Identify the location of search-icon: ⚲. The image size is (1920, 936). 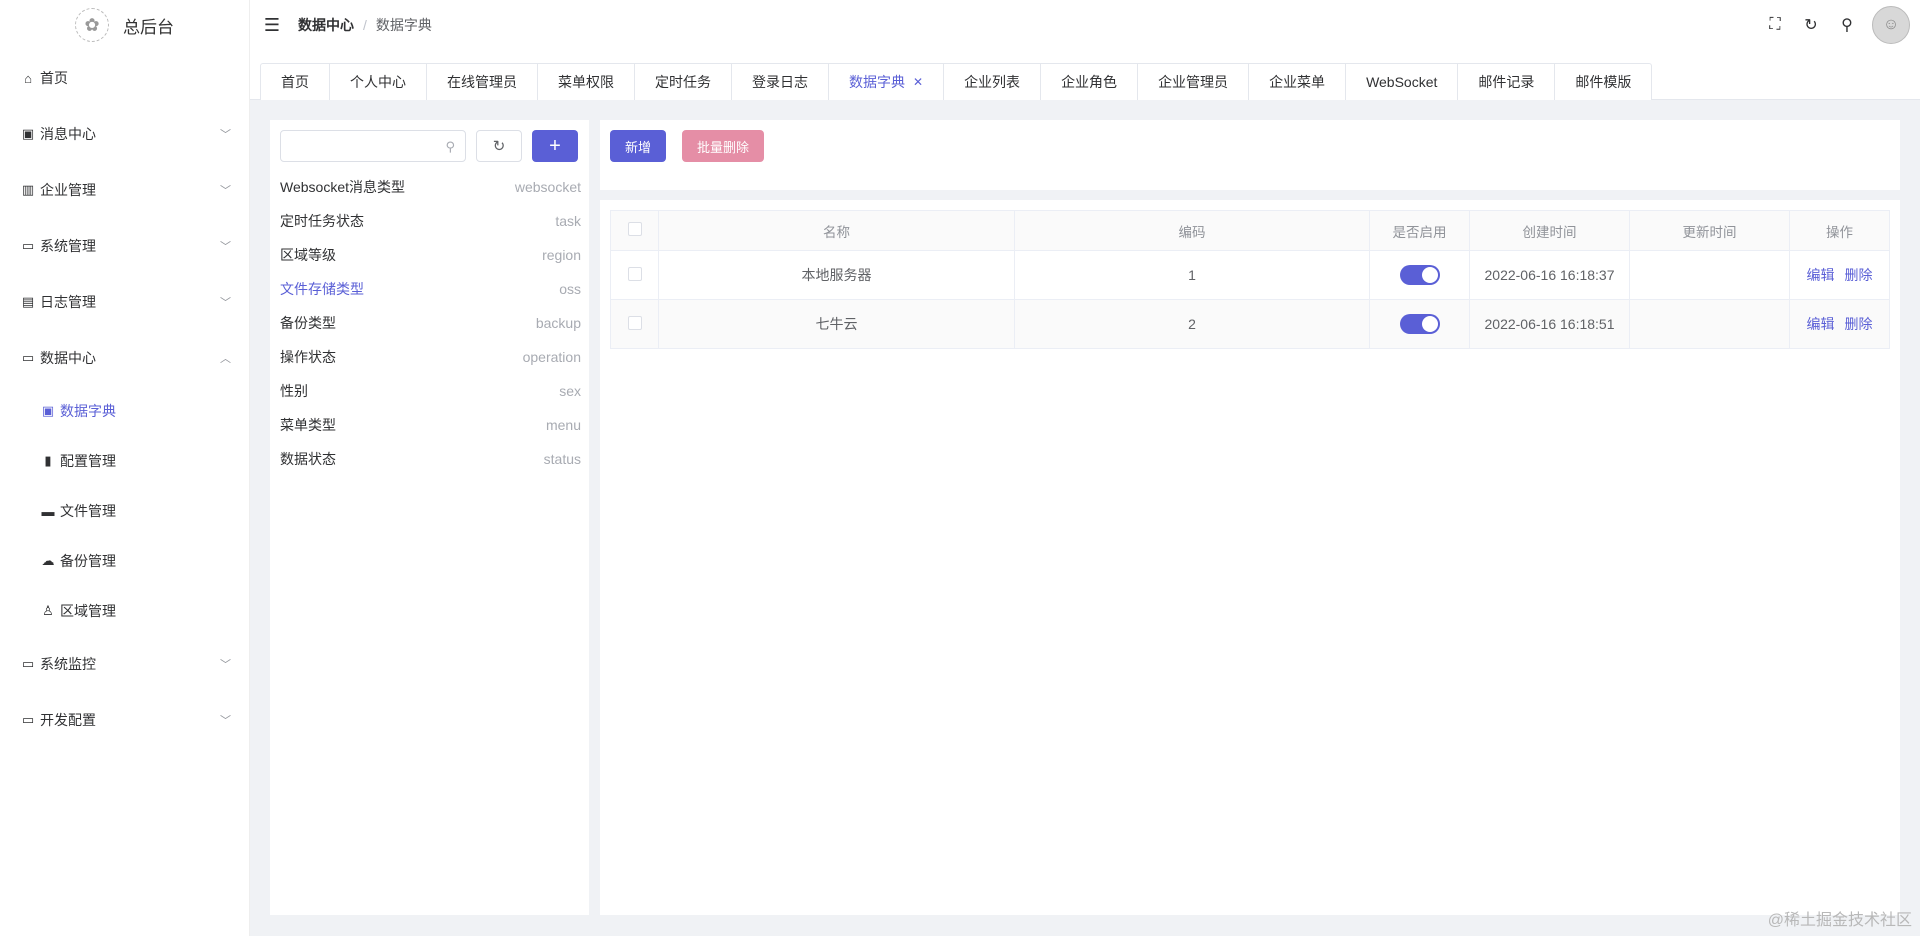
(450, 146).